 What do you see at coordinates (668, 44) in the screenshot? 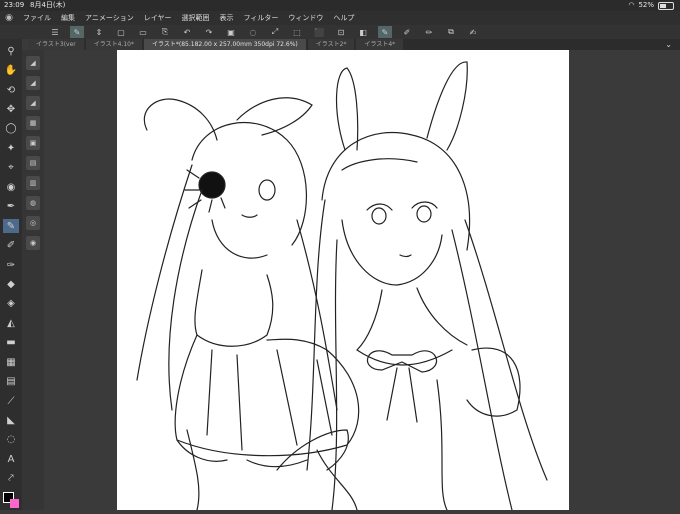
I see `chevron-down-icon: ⌄` at bounding box center [668, 44].